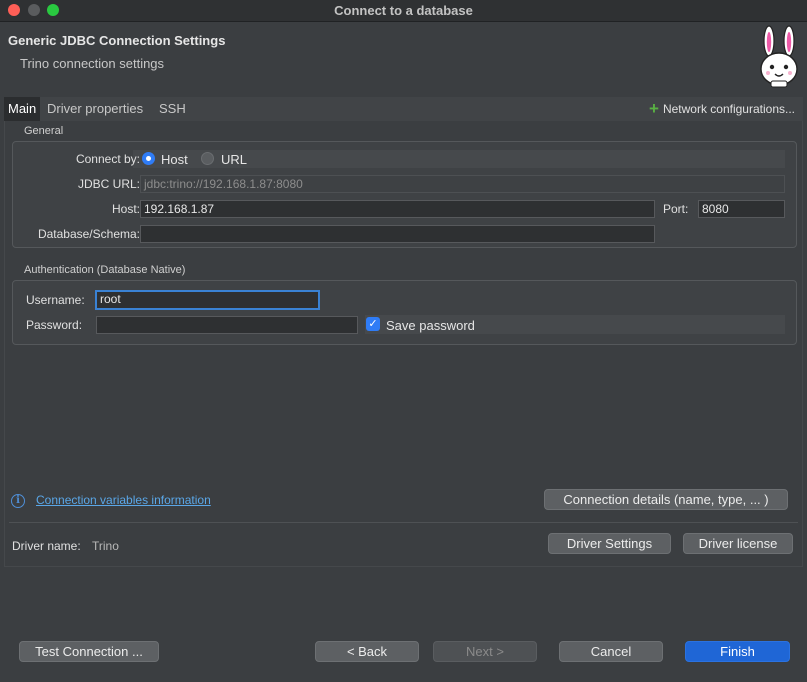  I want to click on port-label: Port:, so click(676, 209).